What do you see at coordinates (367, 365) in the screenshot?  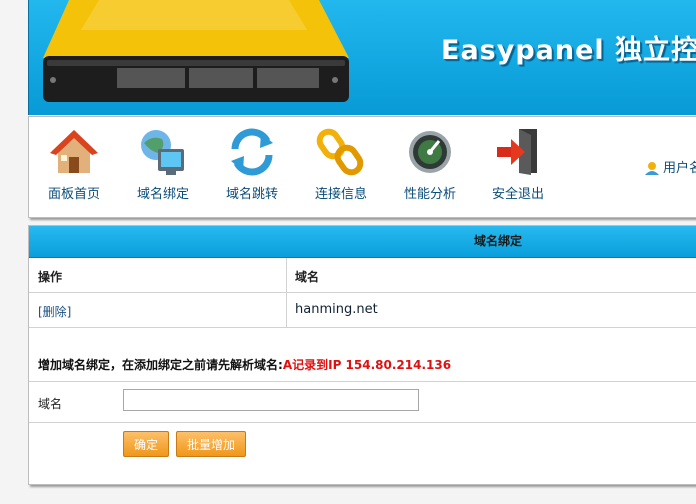 I see `notice-ip-highlight: A记录到IP 154.80.214.136` at bounding box center [367, 365].